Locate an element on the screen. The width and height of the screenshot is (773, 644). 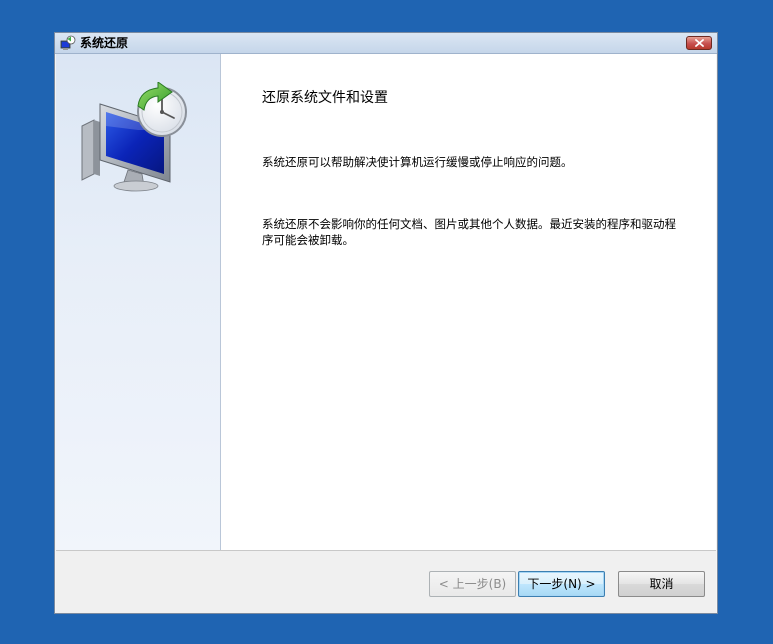
close-button is located at coordinates (699, 43).